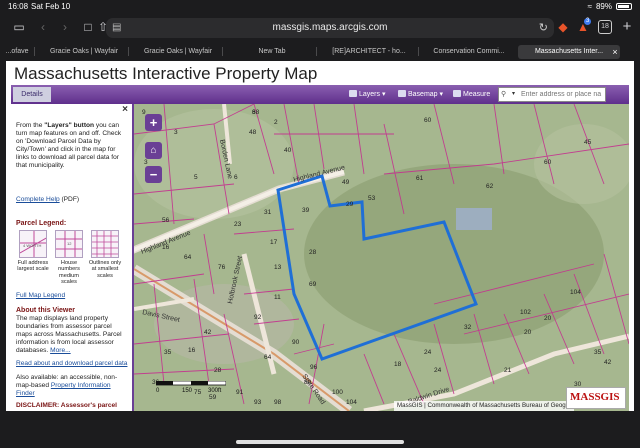  Describe the element at coordinates (562, 94) in the screenshot. I see `search-input` at that location.